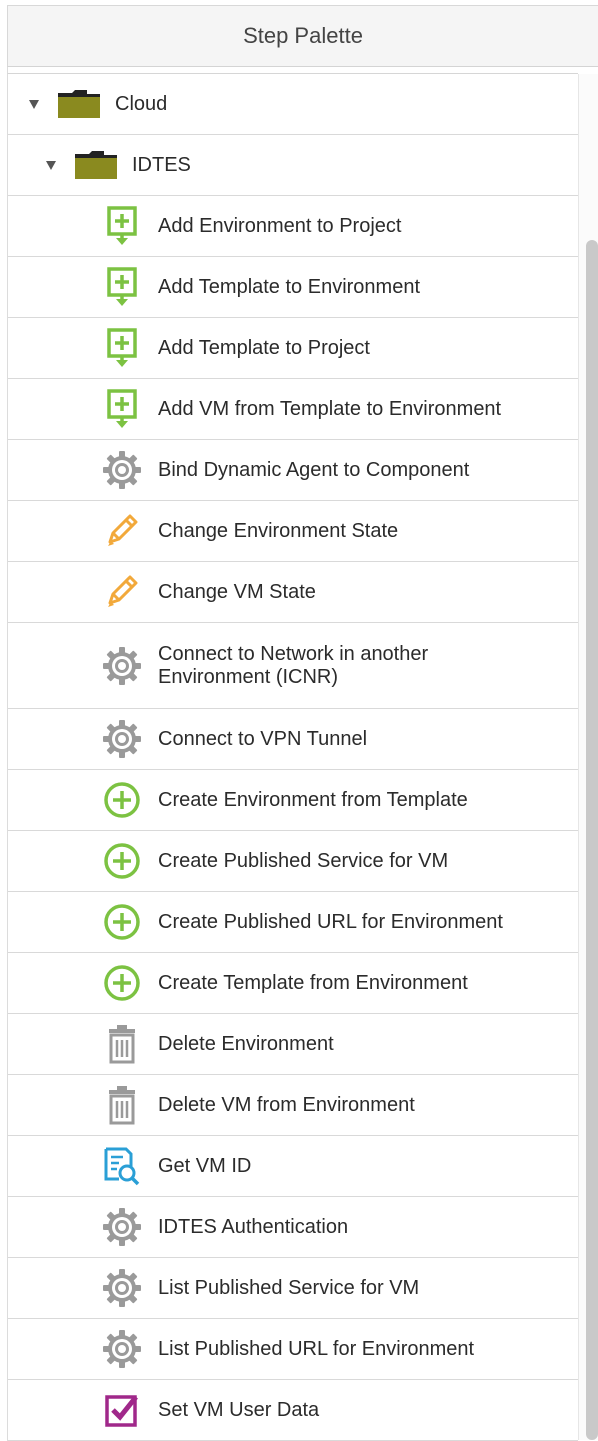 The width and height of the screenshot is (598, 1441). I want to click on step-label: Add VM from Template to Environment, so click(329, 409).